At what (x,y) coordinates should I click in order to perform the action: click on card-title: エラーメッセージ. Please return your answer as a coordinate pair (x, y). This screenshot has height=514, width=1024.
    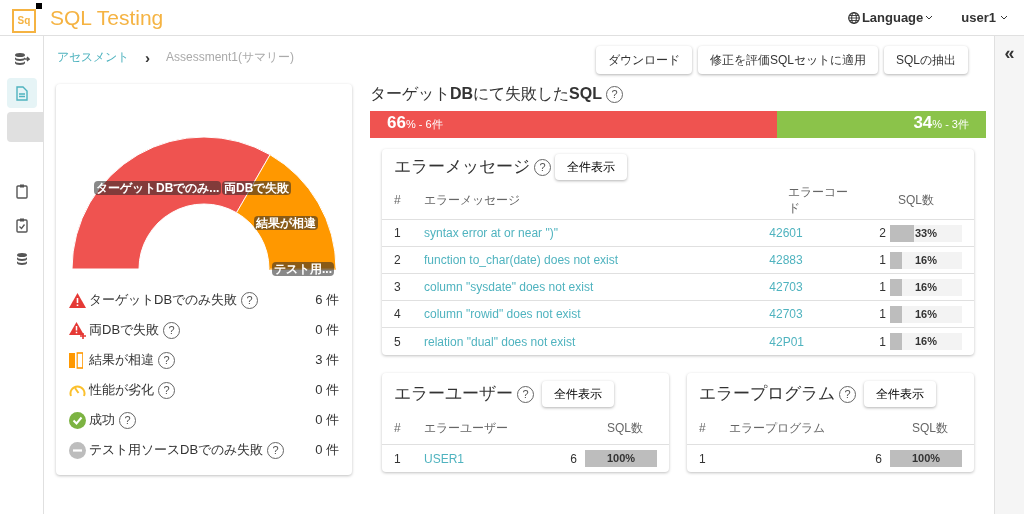
    Looking at the image, I should click on (462, 167).